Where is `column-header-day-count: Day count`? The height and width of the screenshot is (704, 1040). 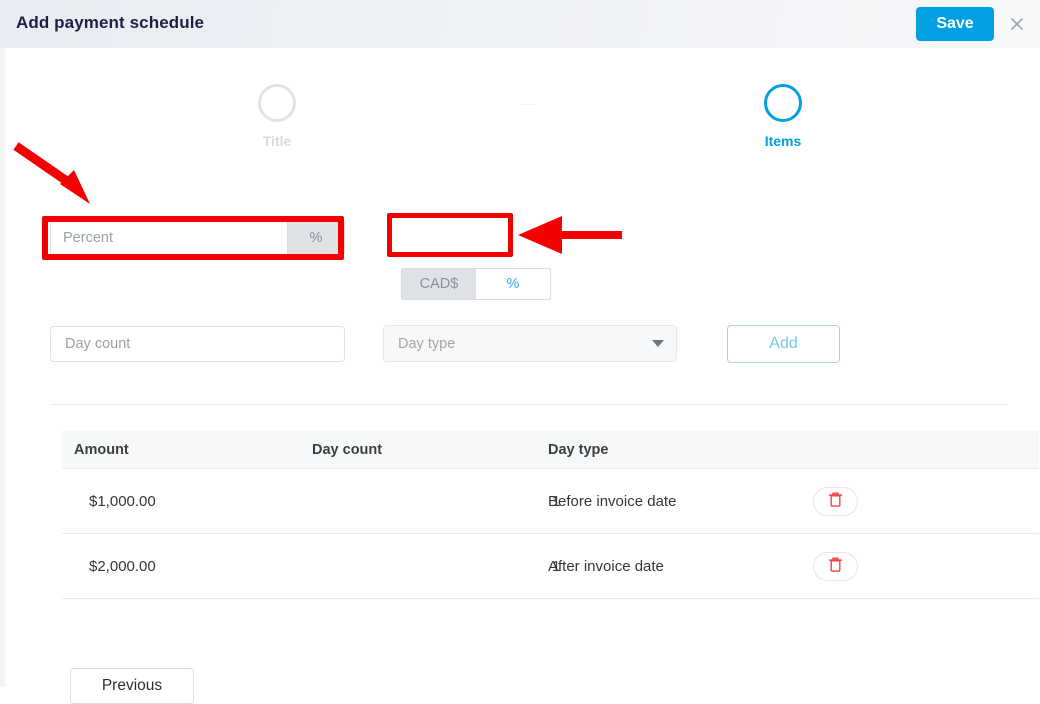
column-header-day-count: Day count is located at coordinates (418, 450).